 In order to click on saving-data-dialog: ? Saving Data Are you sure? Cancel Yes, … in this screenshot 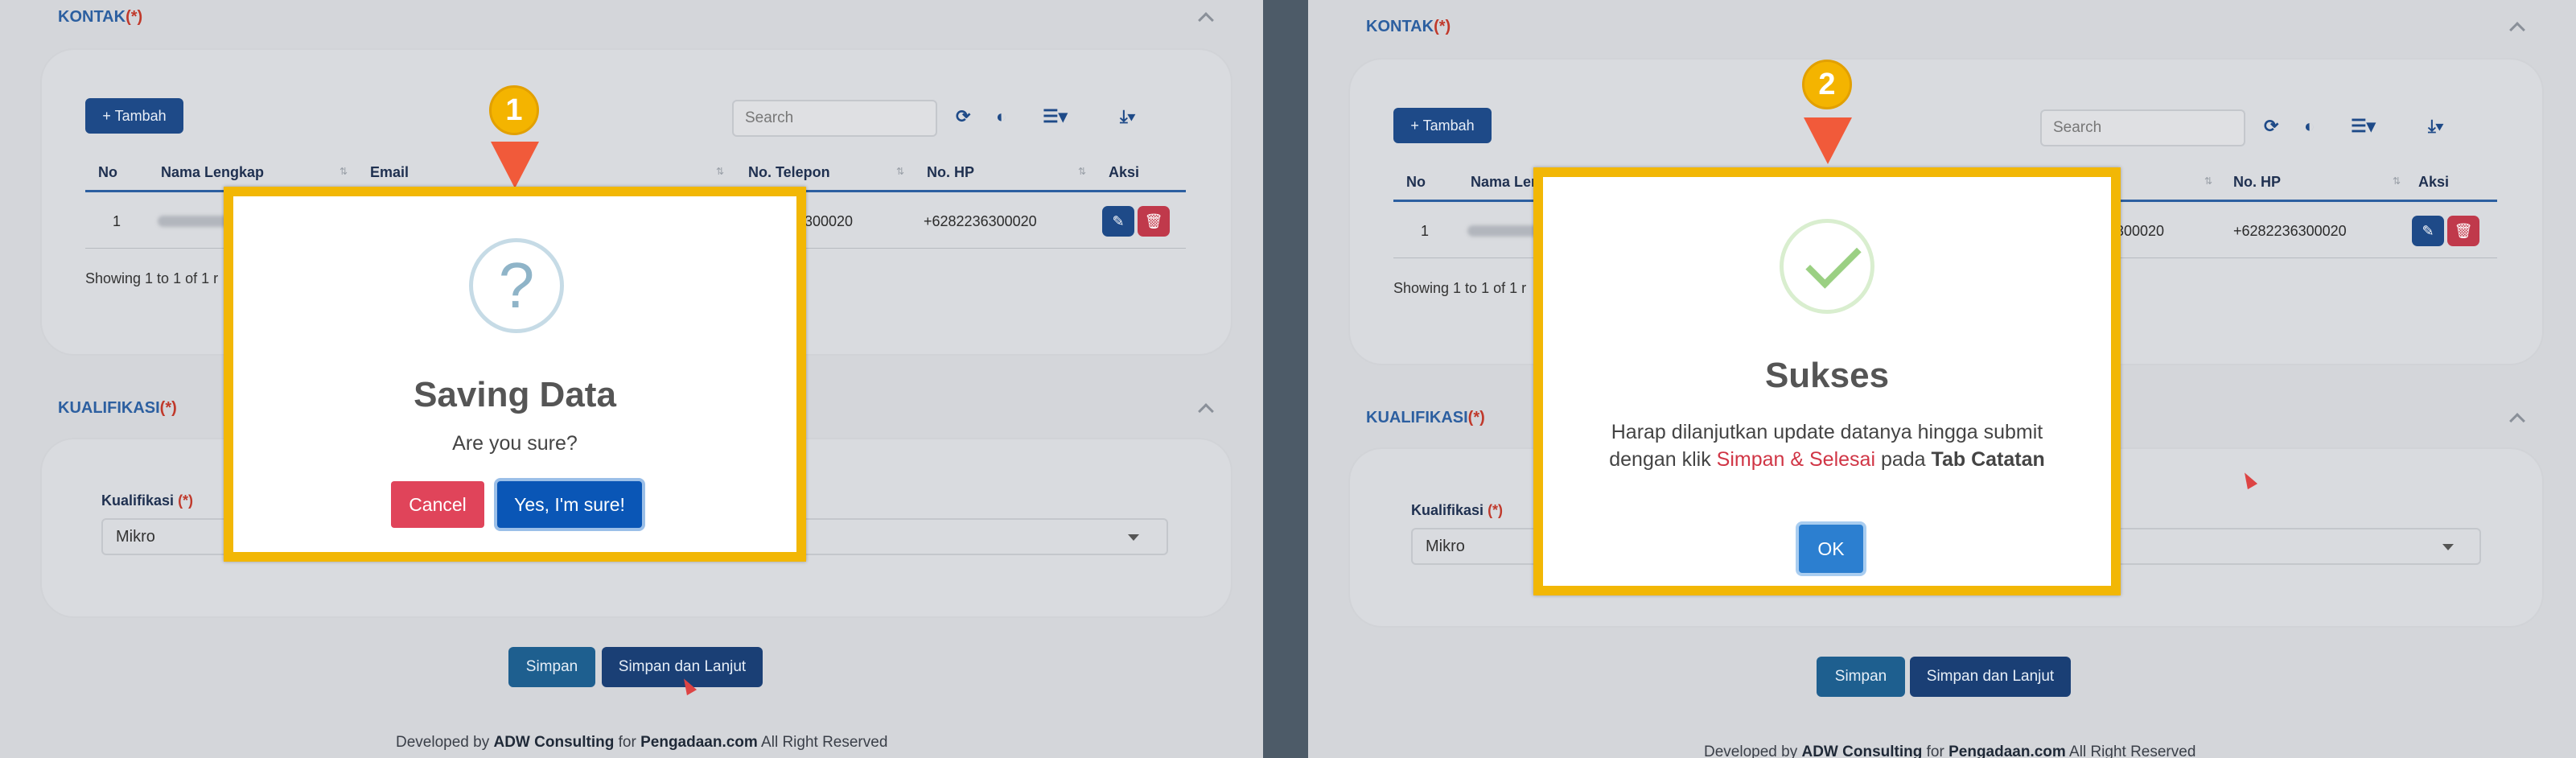, I will do `click(515, 375)`.